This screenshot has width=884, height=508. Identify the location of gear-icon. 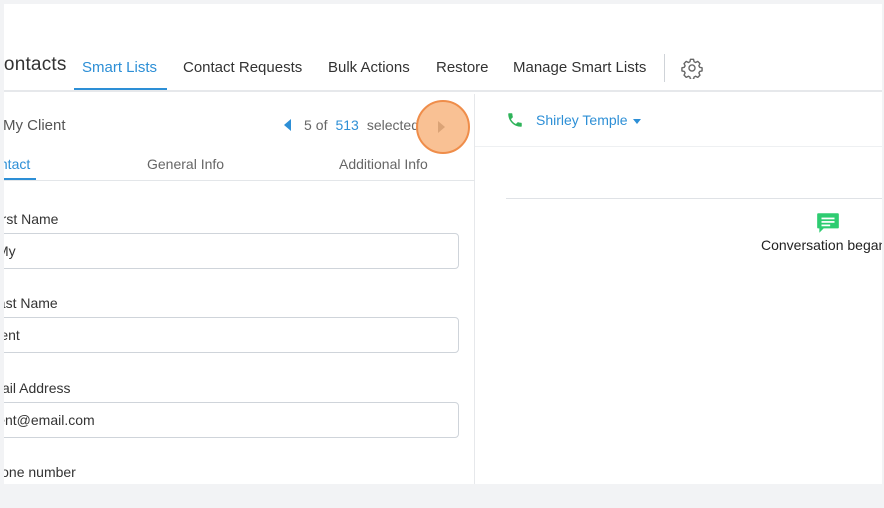
(692, 68).